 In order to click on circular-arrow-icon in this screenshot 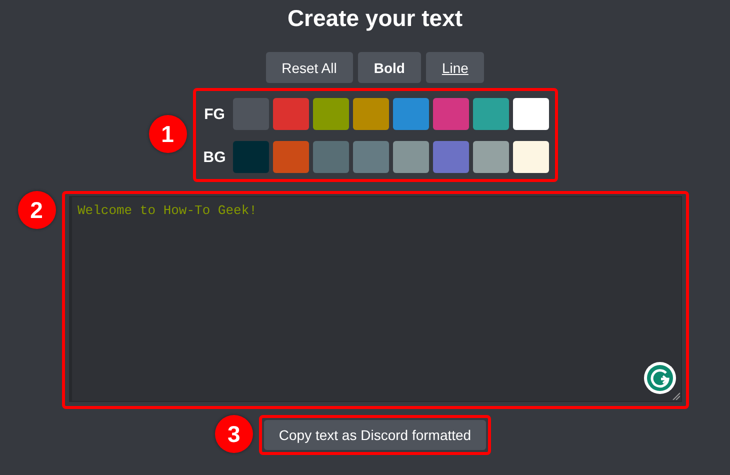, I will do `click(660, 378)`.